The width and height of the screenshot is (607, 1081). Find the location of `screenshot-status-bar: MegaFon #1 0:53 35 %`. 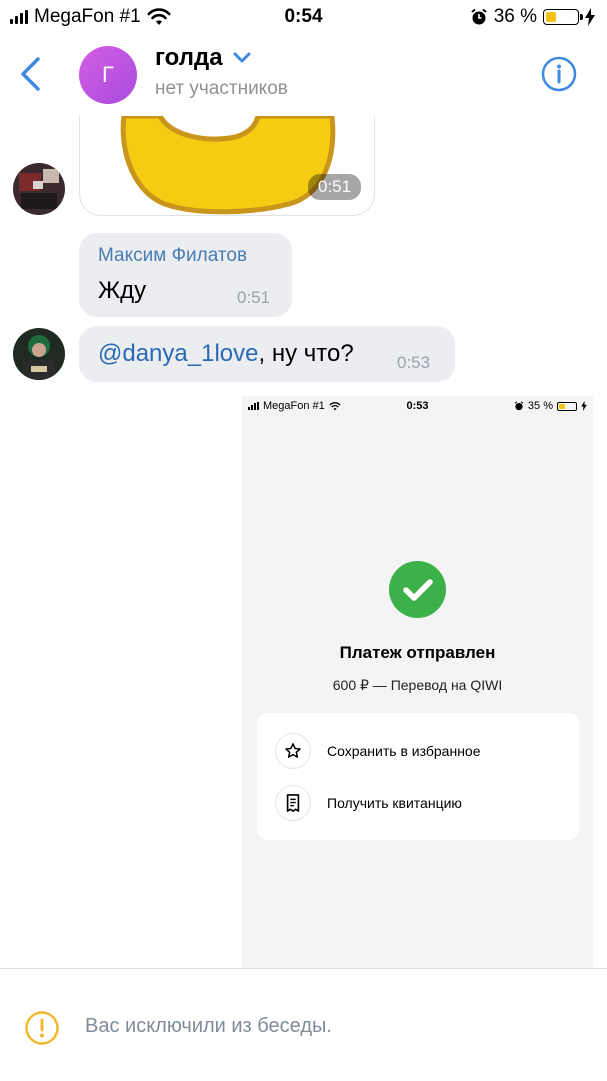

screenshot-status-bar: MegaFon #1 0:53 35 % is located at coordinates (417, 406).